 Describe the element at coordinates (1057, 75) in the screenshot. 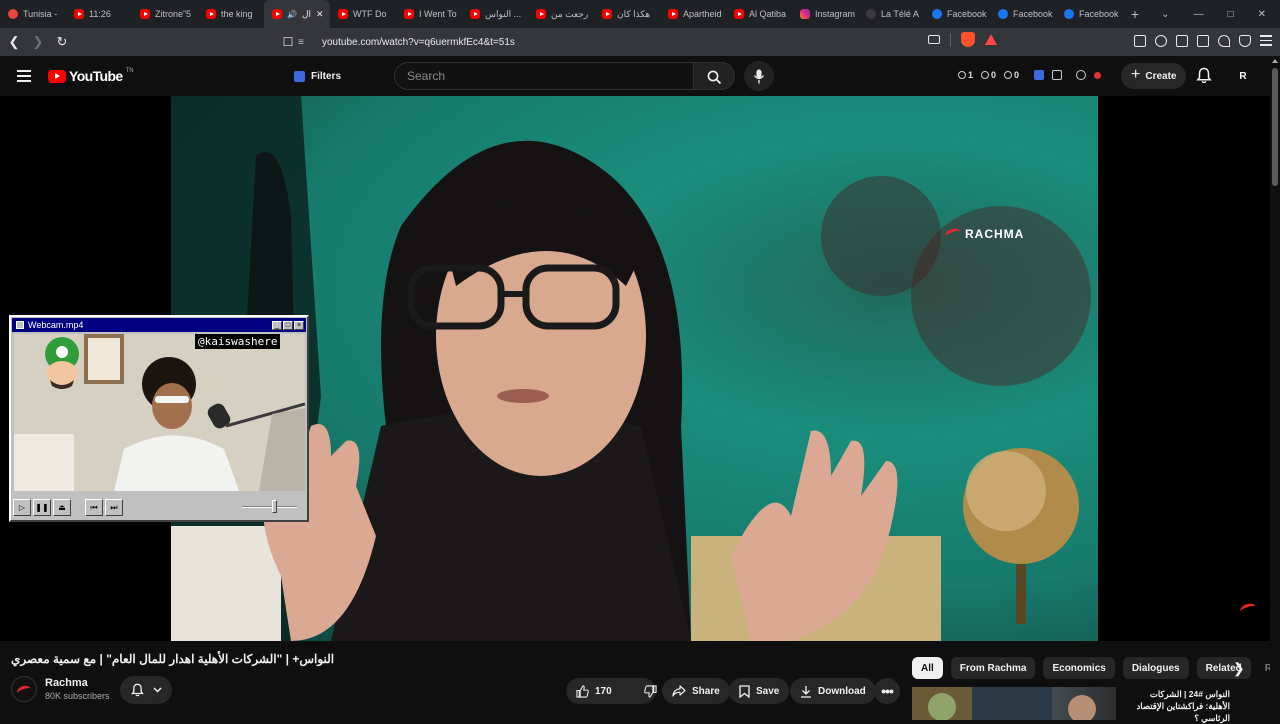

I see `list-icon` at that location.